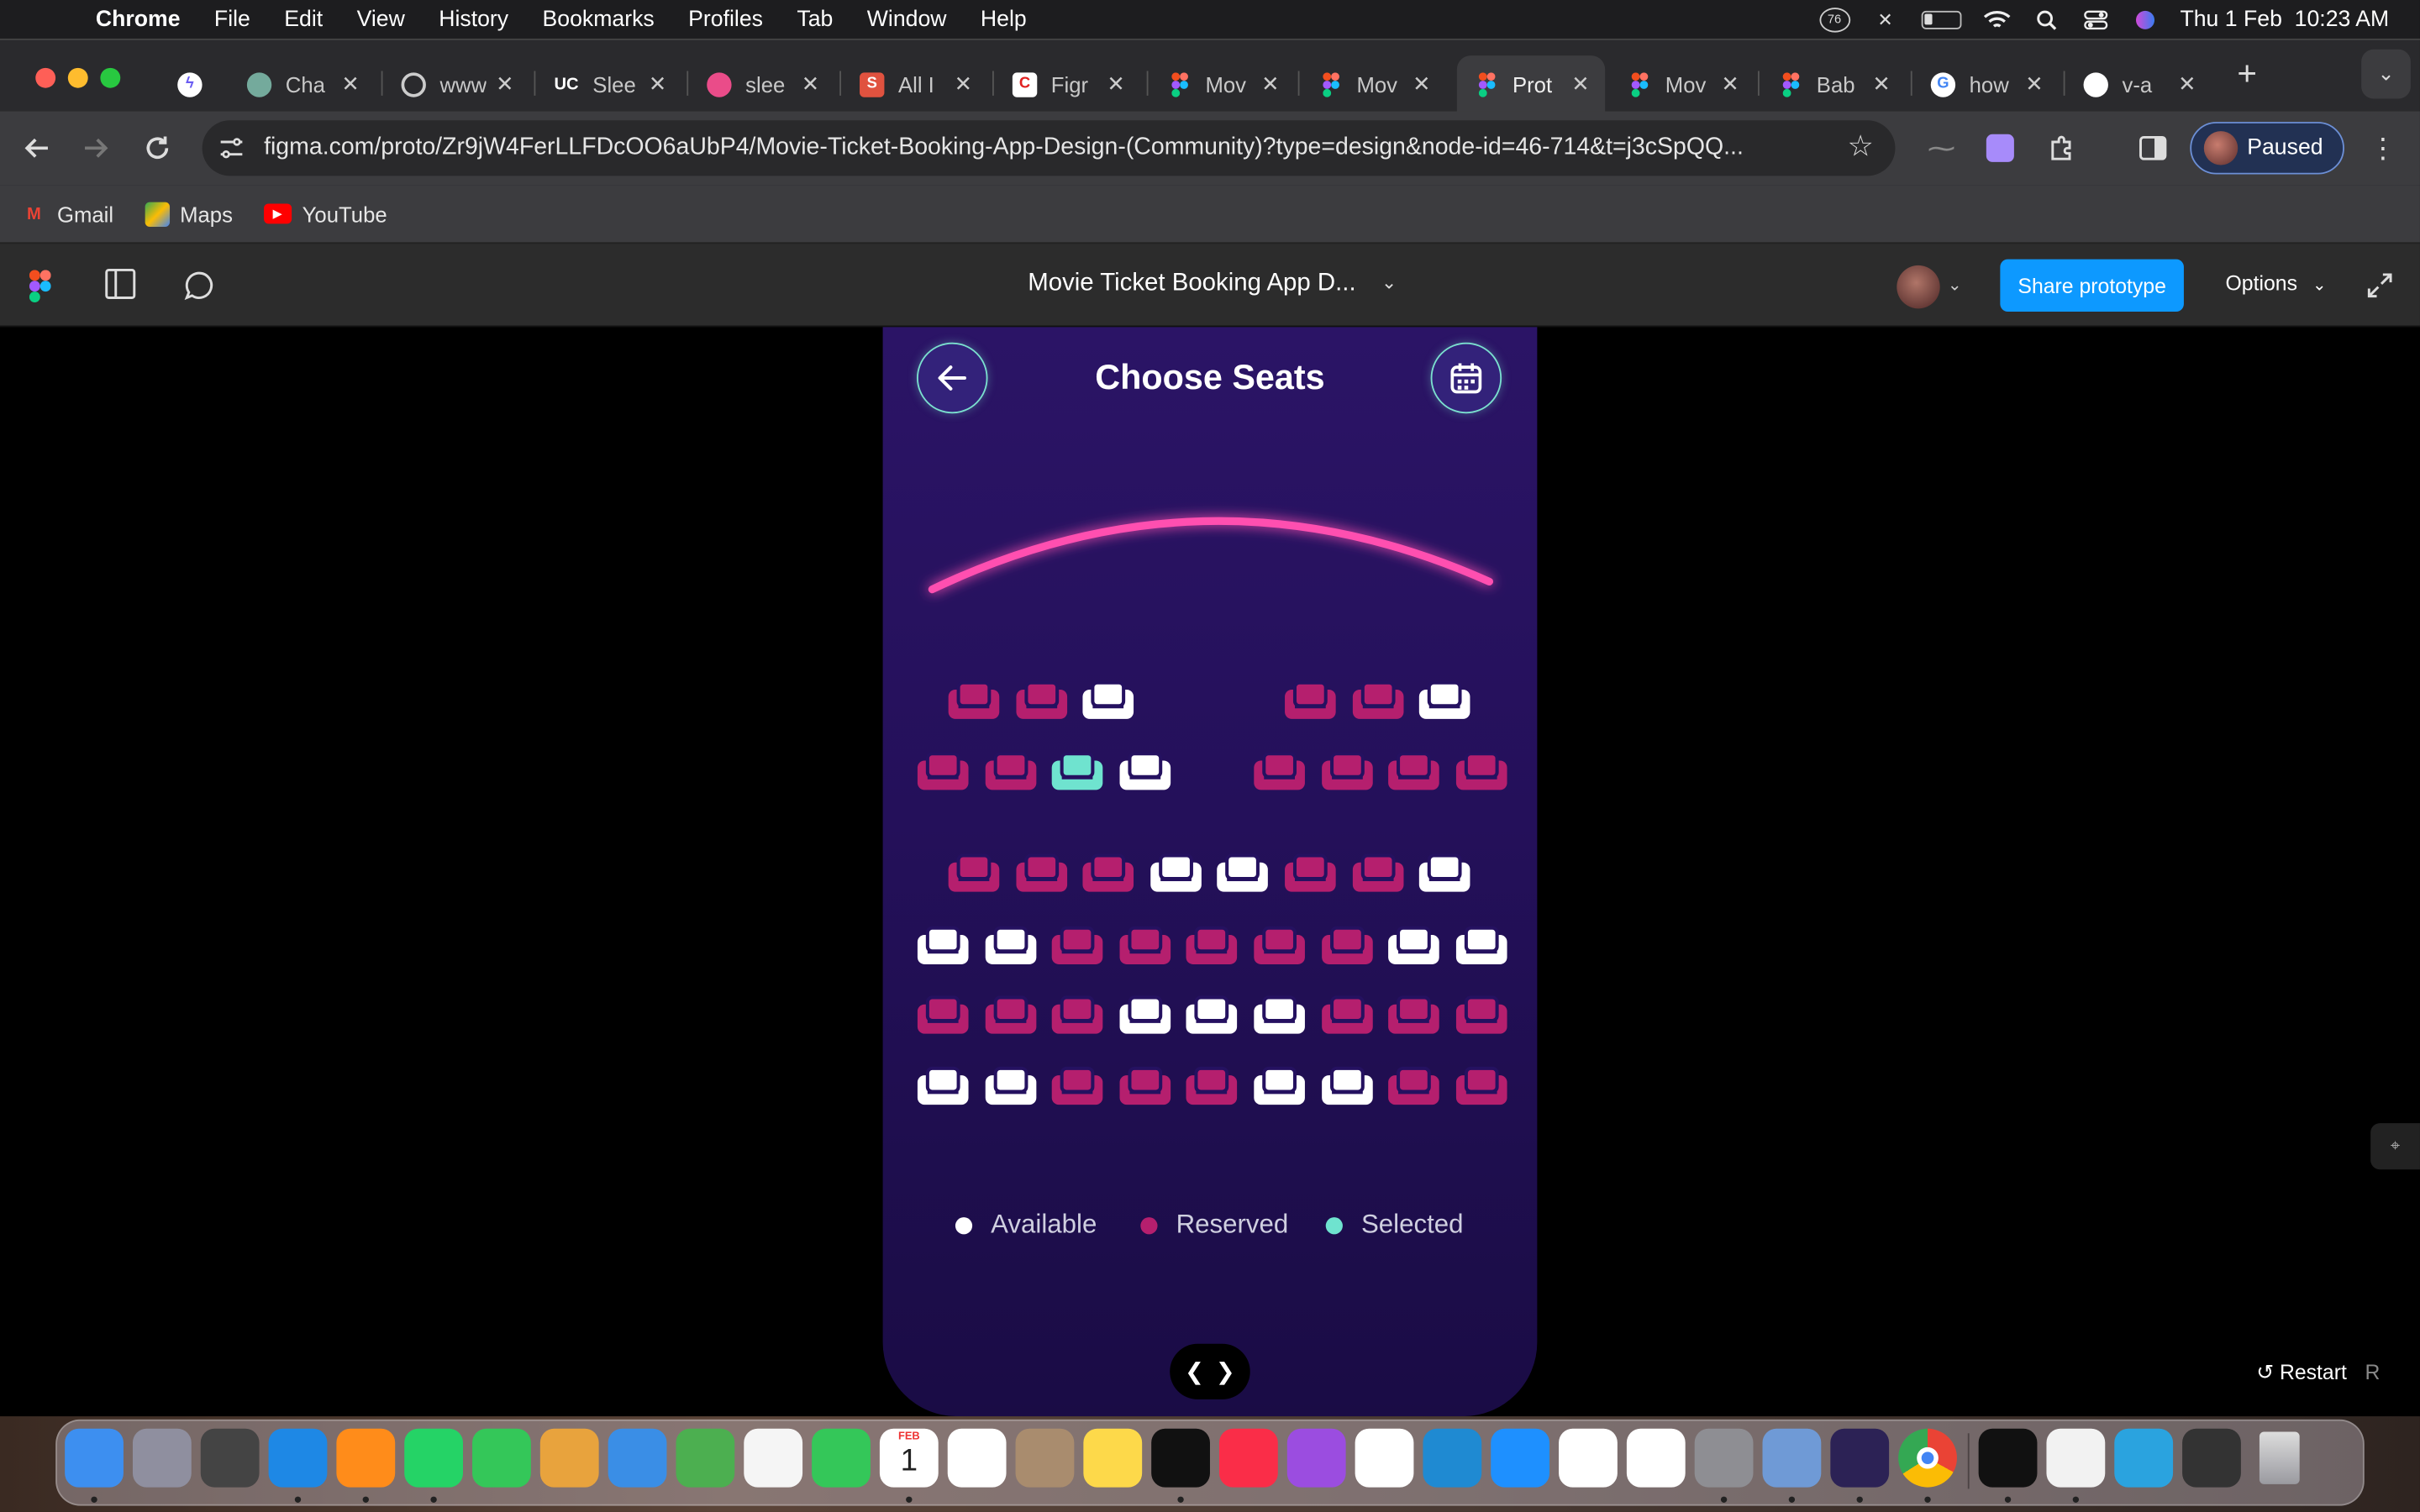 This screenshot has height=1512, width=2420. Describe the element at coordinates (2076, 1458) in the screenshot. I see `textedit-icon` at that location.